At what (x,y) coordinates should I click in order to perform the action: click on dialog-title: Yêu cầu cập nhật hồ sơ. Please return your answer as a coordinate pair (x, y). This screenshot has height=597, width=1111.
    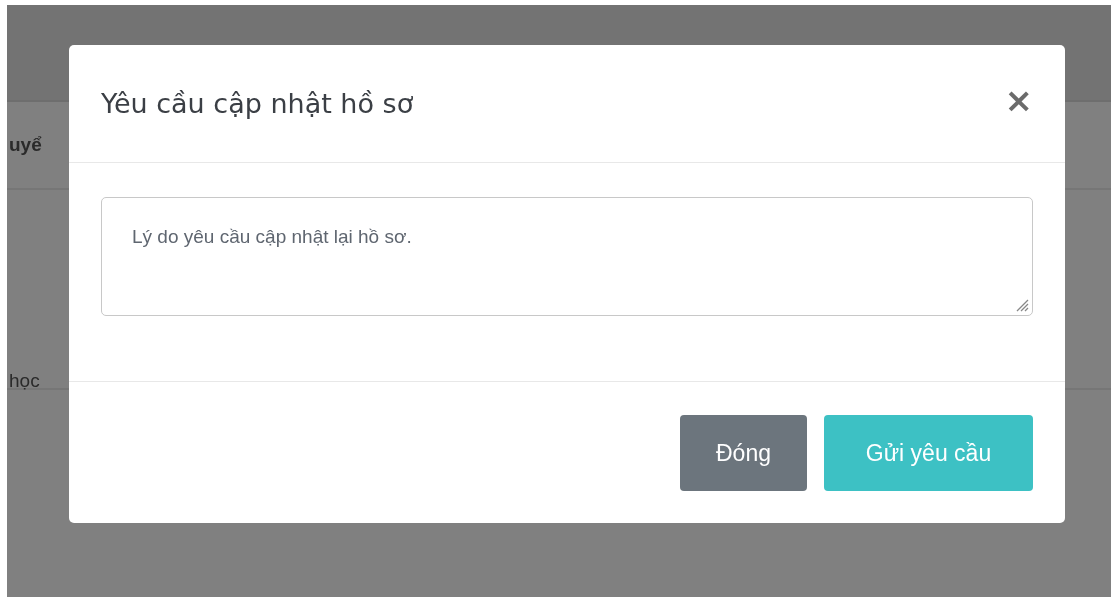
    Looking at the image, I should click on (257, 103).